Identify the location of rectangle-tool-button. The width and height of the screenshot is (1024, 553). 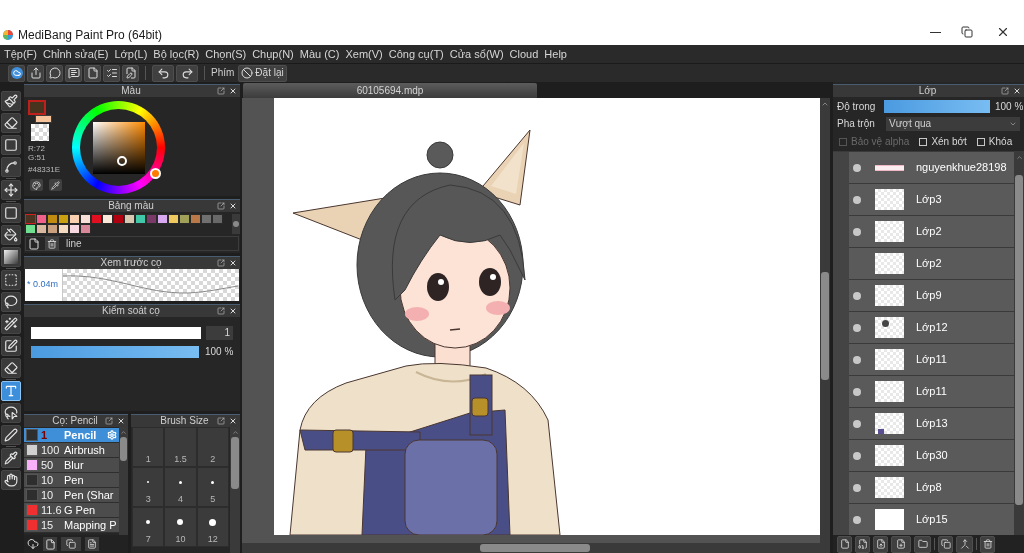
(11, 145).